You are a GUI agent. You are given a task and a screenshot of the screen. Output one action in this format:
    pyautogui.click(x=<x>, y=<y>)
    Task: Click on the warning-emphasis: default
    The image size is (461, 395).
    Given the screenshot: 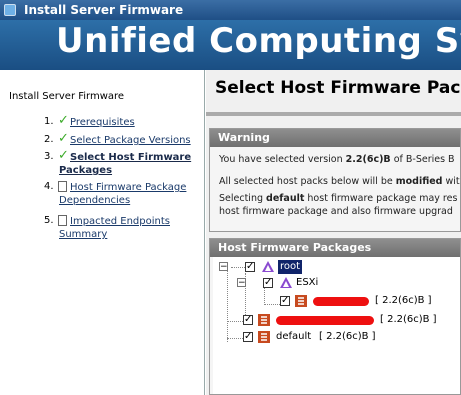 What is the action you would take?
    pyautogui.click(x=285, y=198)
    